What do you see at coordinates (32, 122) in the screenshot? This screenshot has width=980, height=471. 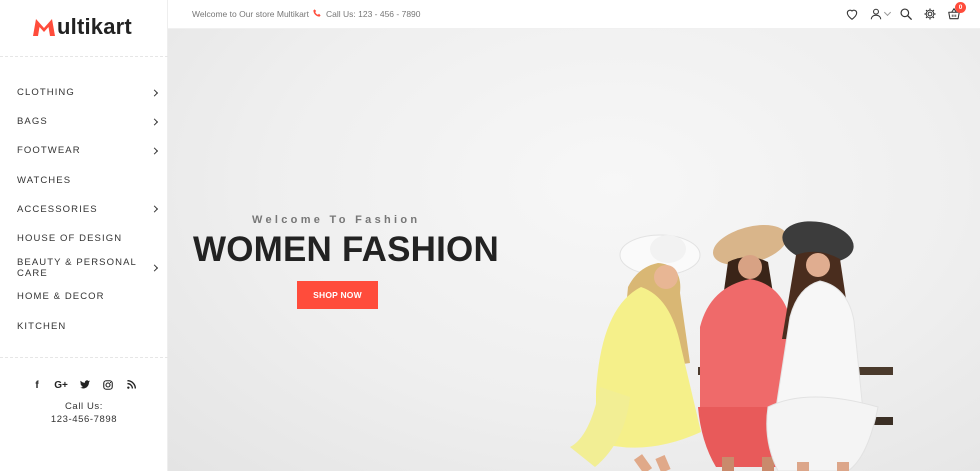 I see `sidebar-item-label: BAGS` at bounding box center [32, 122].